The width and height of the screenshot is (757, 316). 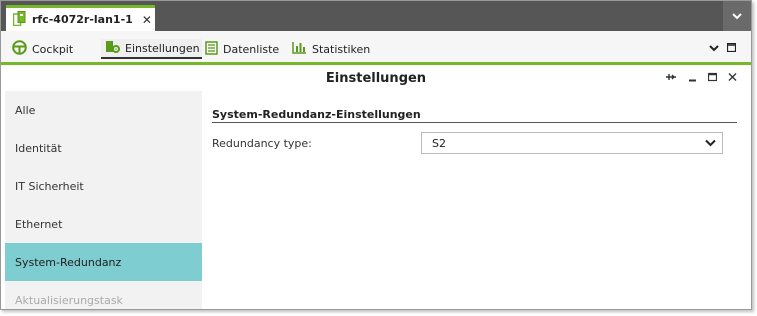 I want to click on panel-titlebar: Einstellungen, so click(x=376, y=79).